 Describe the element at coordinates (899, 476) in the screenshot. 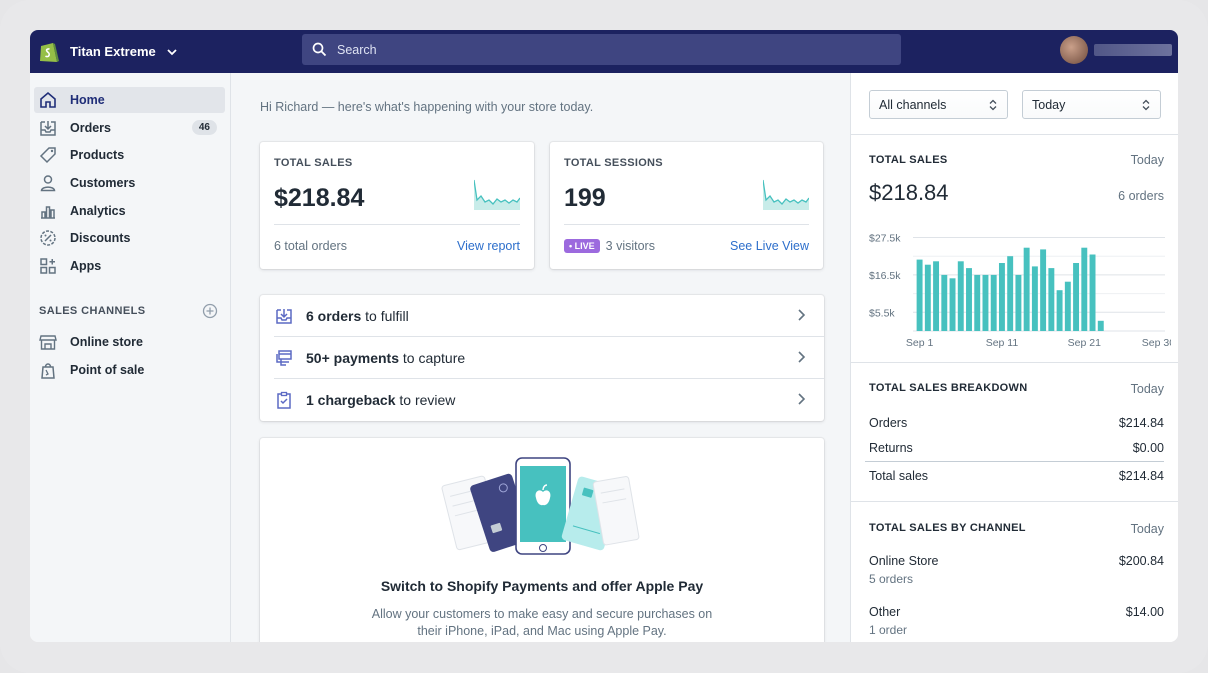

I see `breakdown-total-label: Total sales` at that location.